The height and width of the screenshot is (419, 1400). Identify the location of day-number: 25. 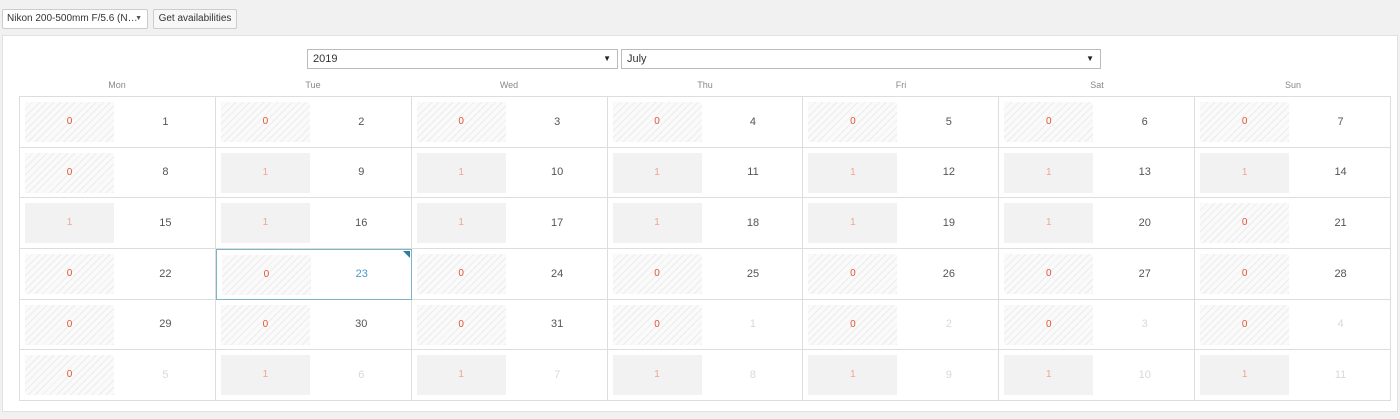
(753, 273).